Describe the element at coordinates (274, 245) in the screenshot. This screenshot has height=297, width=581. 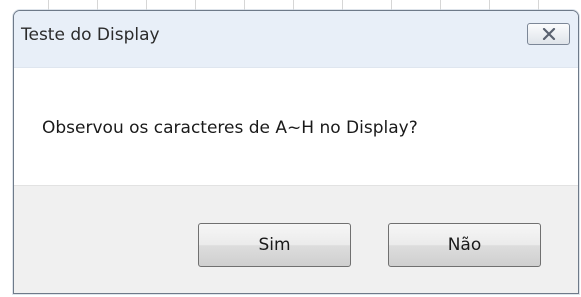
I see `yes-button: Sim` at that location.